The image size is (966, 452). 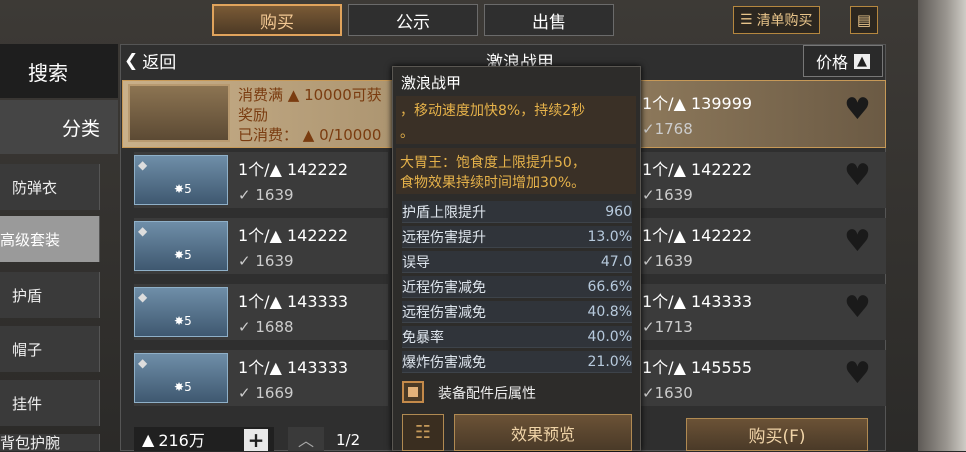 I want to click on add-currency-button: +, so click(x=256, y=440).